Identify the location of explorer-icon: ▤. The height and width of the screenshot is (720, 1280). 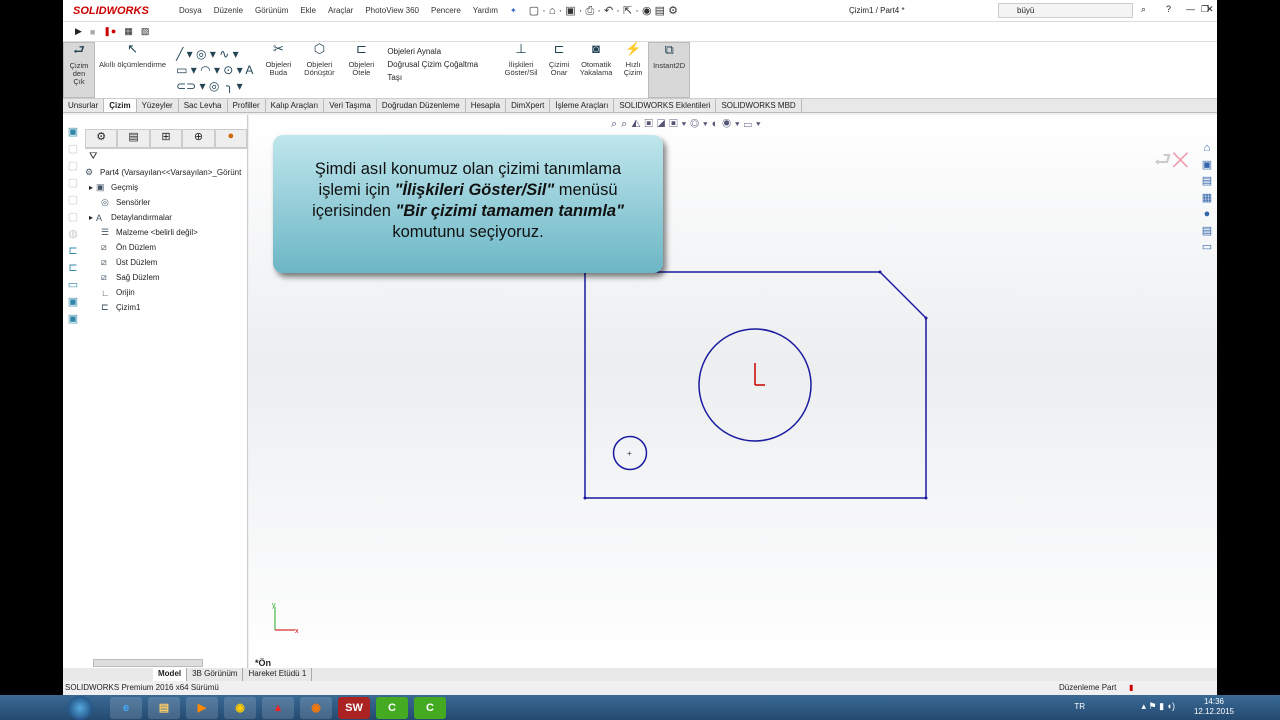
(164, 707).